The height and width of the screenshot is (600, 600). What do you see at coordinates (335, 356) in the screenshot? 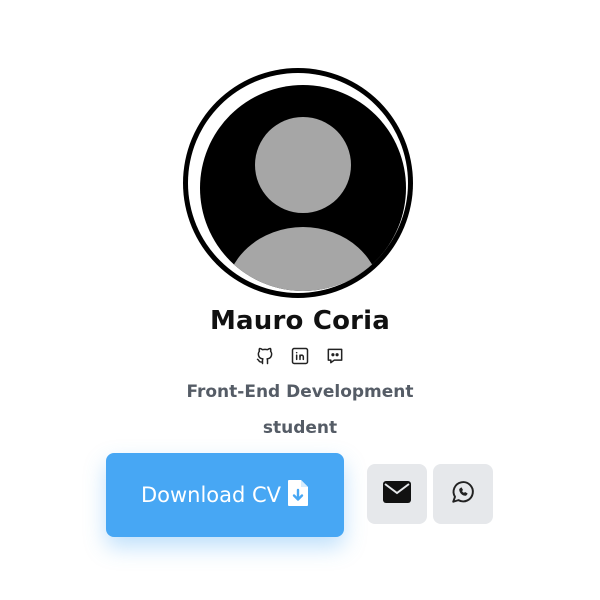
I see `discord-icon` at bounding box center [335, 356].